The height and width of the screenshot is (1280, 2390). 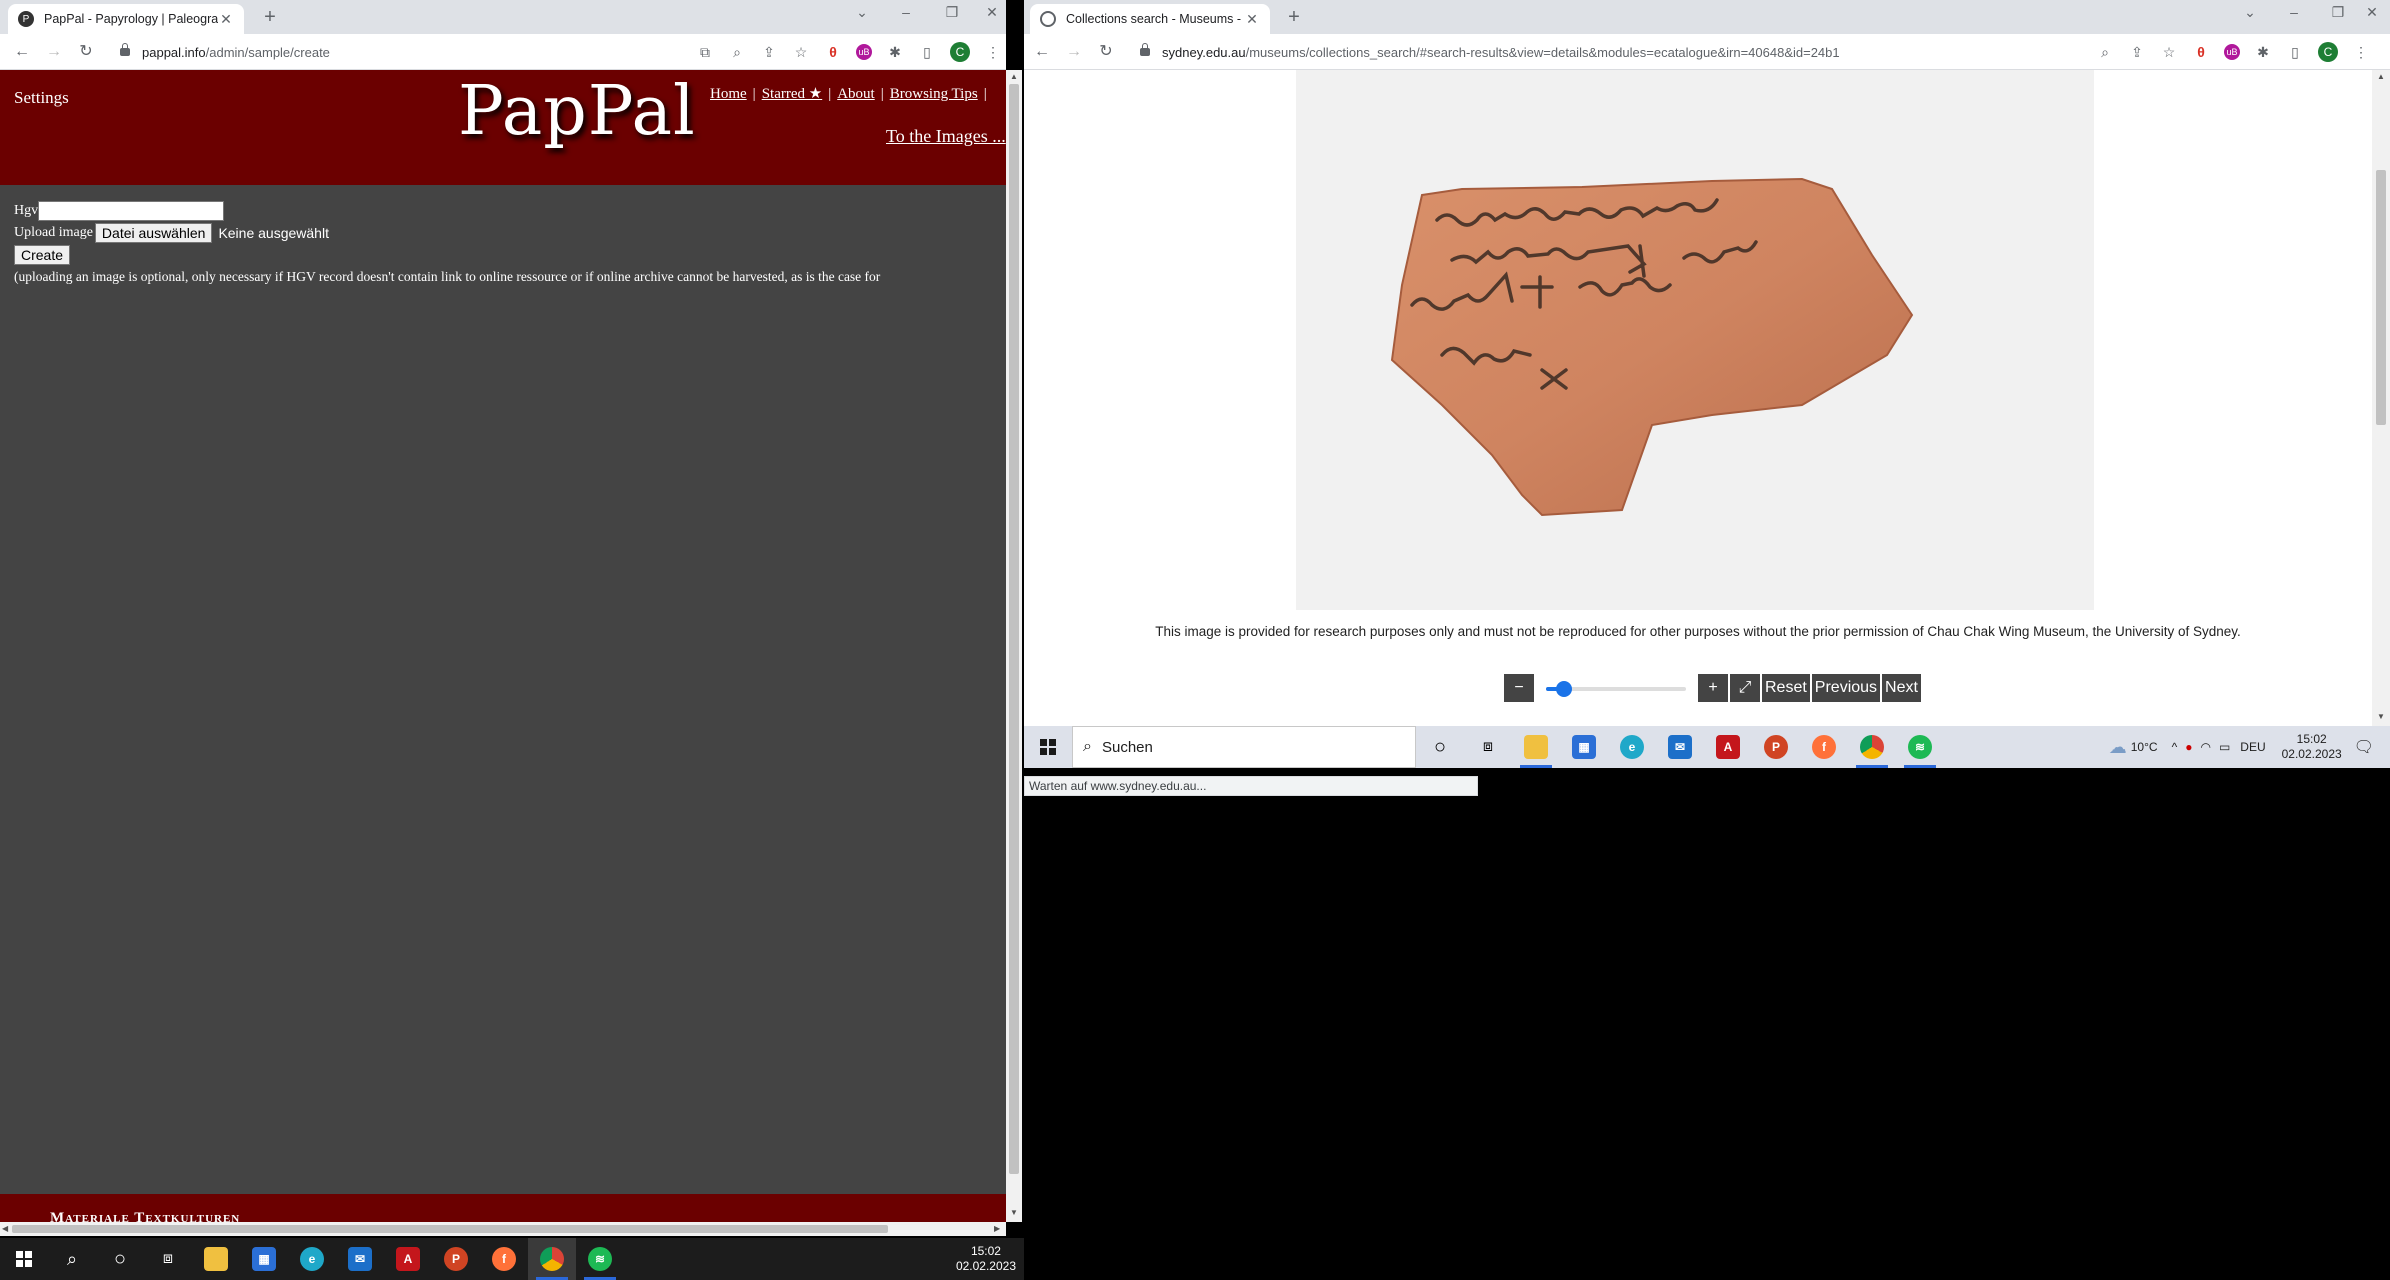 I want to click on left-vertical-scrollbar: ▲ ▼, so click(x=1014, y=646).